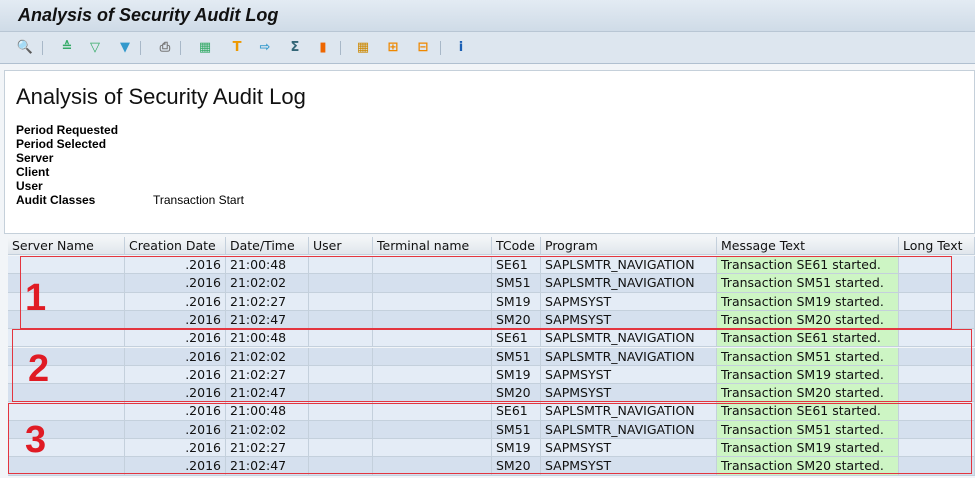 The width and height of the screenshot is (975, 478). Describe the element at coordinates (67, 47) in the screenshot. I see `sort-ascending-icon: ≙` at that location.